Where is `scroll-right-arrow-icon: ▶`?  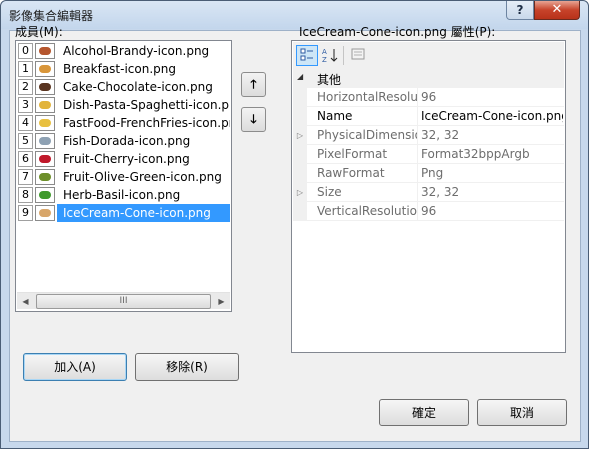
scroll-right-arrow-icon: ▶ is located at coordinates (221, 301).